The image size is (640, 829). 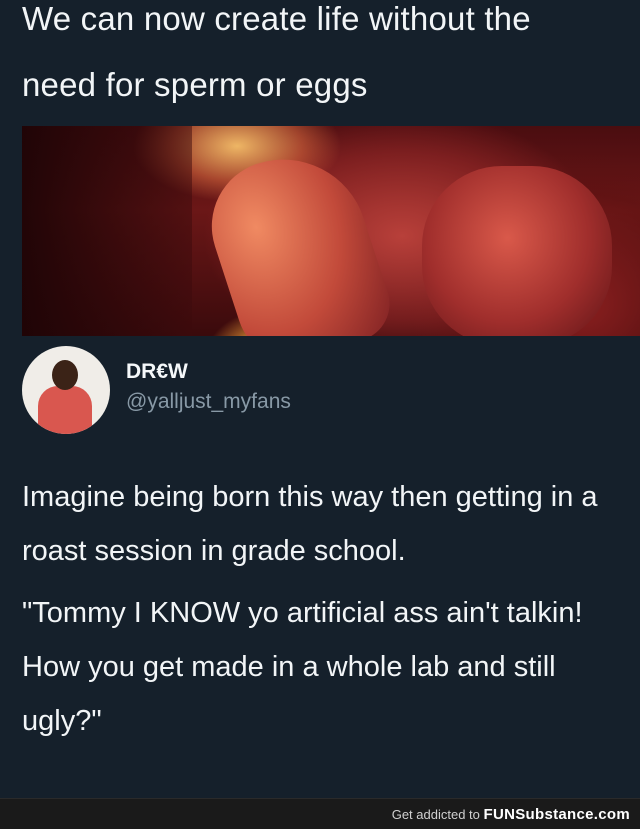 What do you see at coordinates (157, 372) in the screenshot?
I see `author-name: DR€W` at bounding box center [157, 372].